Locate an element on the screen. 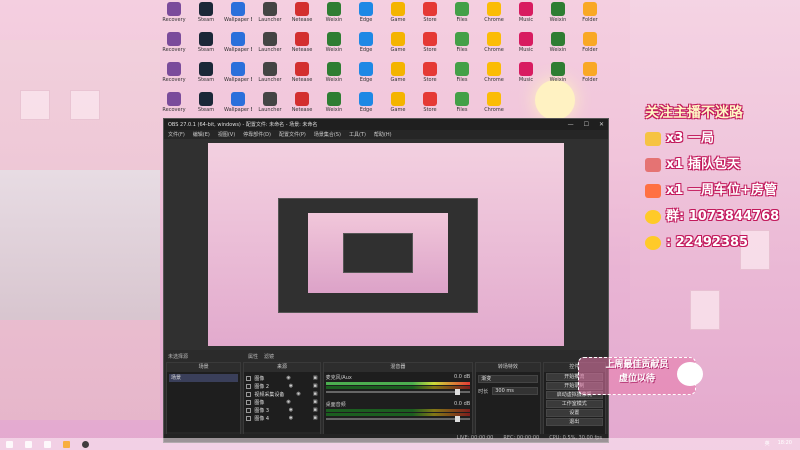  slider-knob is located at coordinates (458, 419).